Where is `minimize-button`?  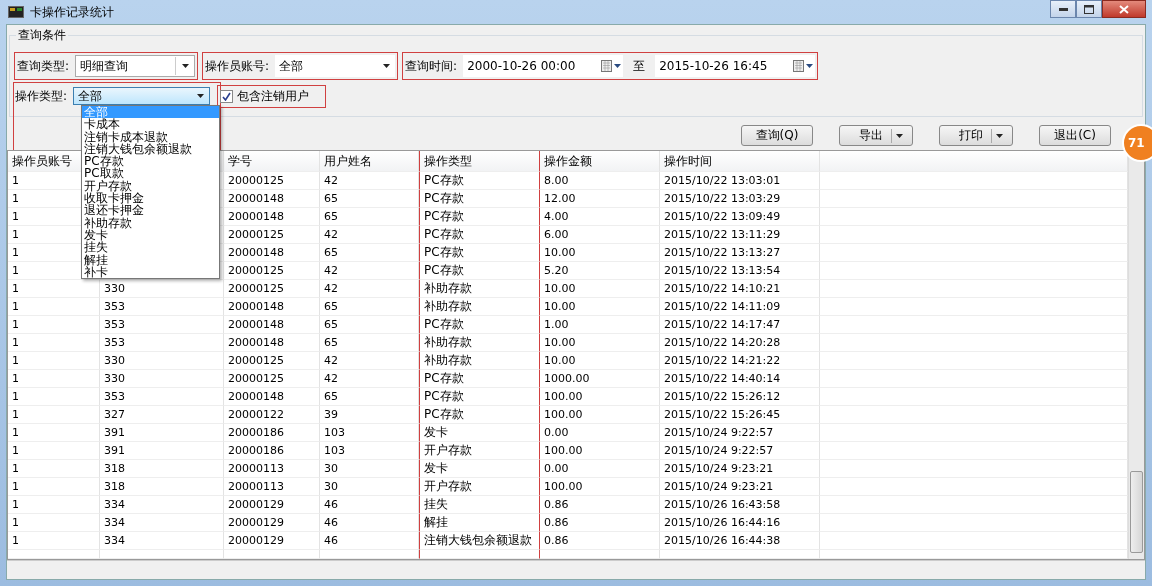
minimize-button is located at coordinates (1063, 9).